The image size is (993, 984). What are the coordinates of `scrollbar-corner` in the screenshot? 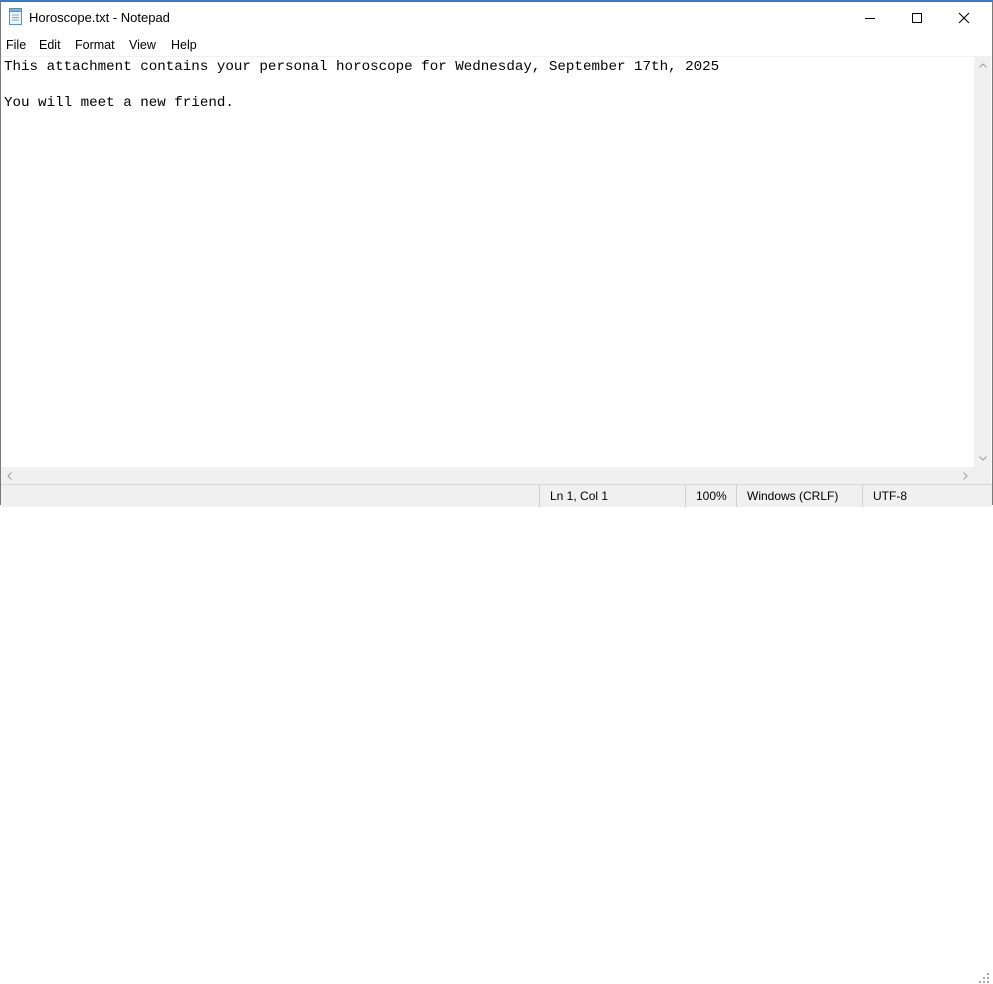 It's located at (982, 475).